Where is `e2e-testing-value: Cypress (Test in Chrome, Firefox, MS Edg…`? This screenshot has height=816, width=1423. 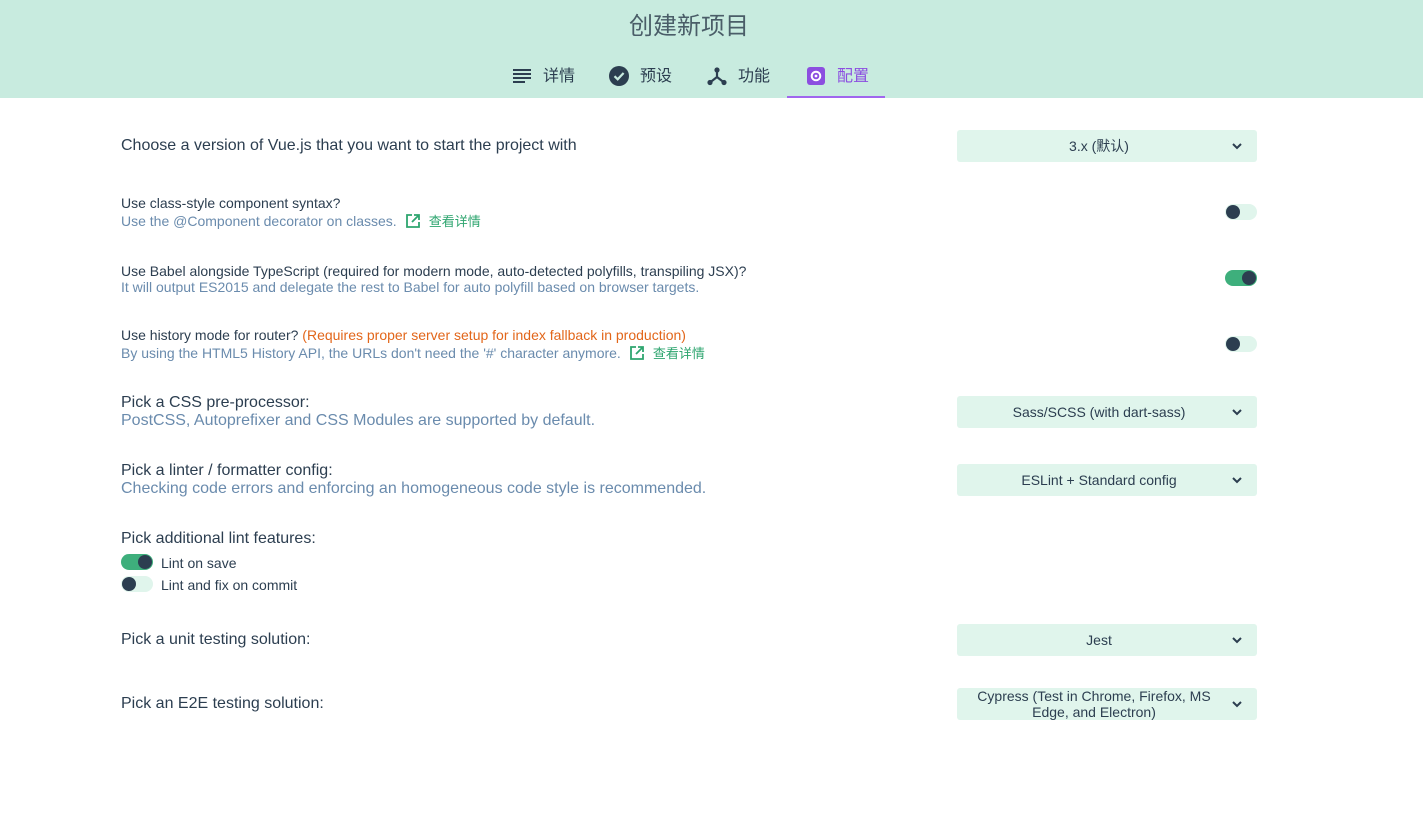 e2e-testing-value: Cypress (Test in Chrome, Firefox, MS Edg… is located at coordinates (1094, 704).